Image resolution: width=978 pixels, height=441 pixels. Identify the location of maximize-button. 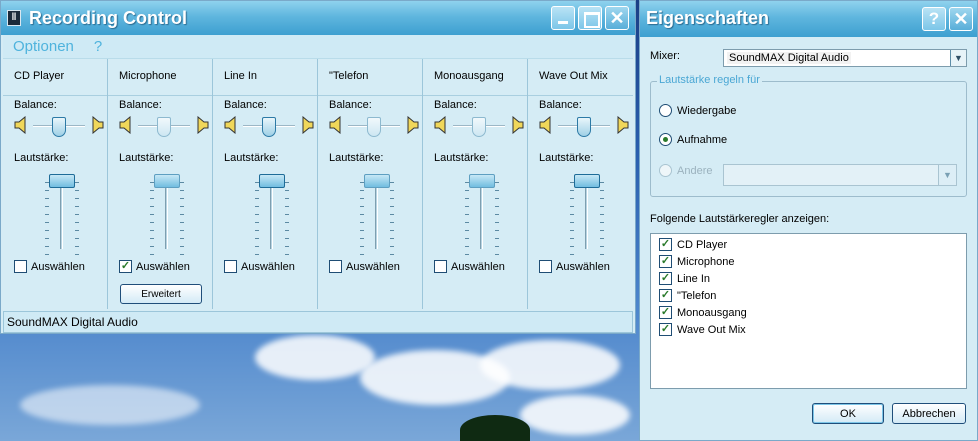
(590, 18).